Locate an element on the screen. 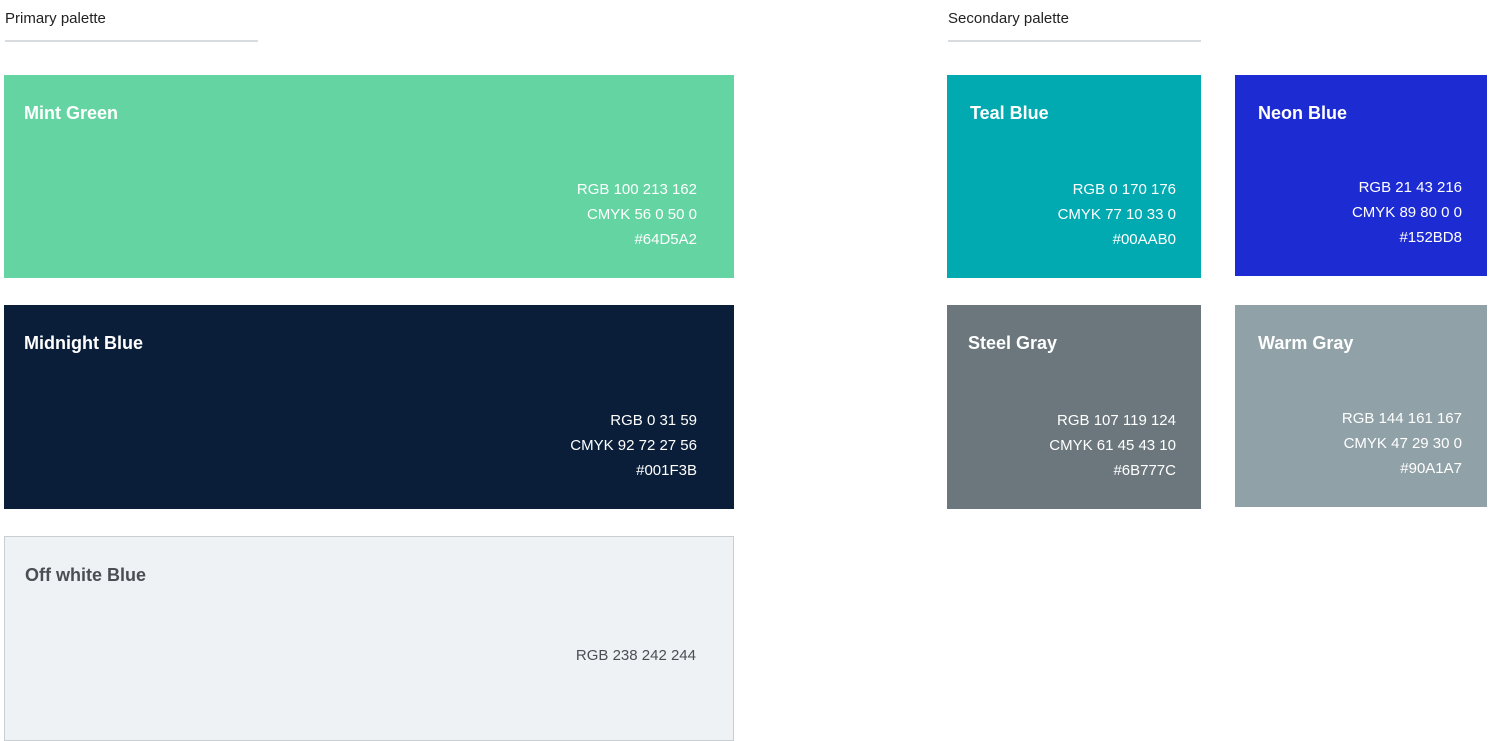 The width and height of the screenshot is (1500, 741). swatch-rgb: RGB 21 43 216 is located at coordinates (1410, 187).